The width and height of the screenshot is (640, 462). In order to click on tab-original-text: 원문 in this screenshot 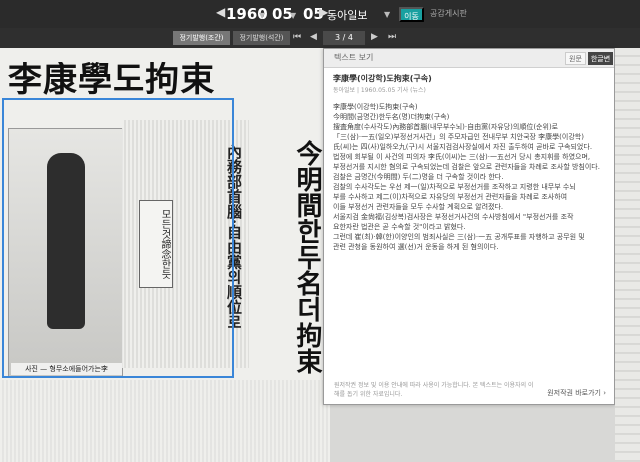, I will do `click(575, 58)`.